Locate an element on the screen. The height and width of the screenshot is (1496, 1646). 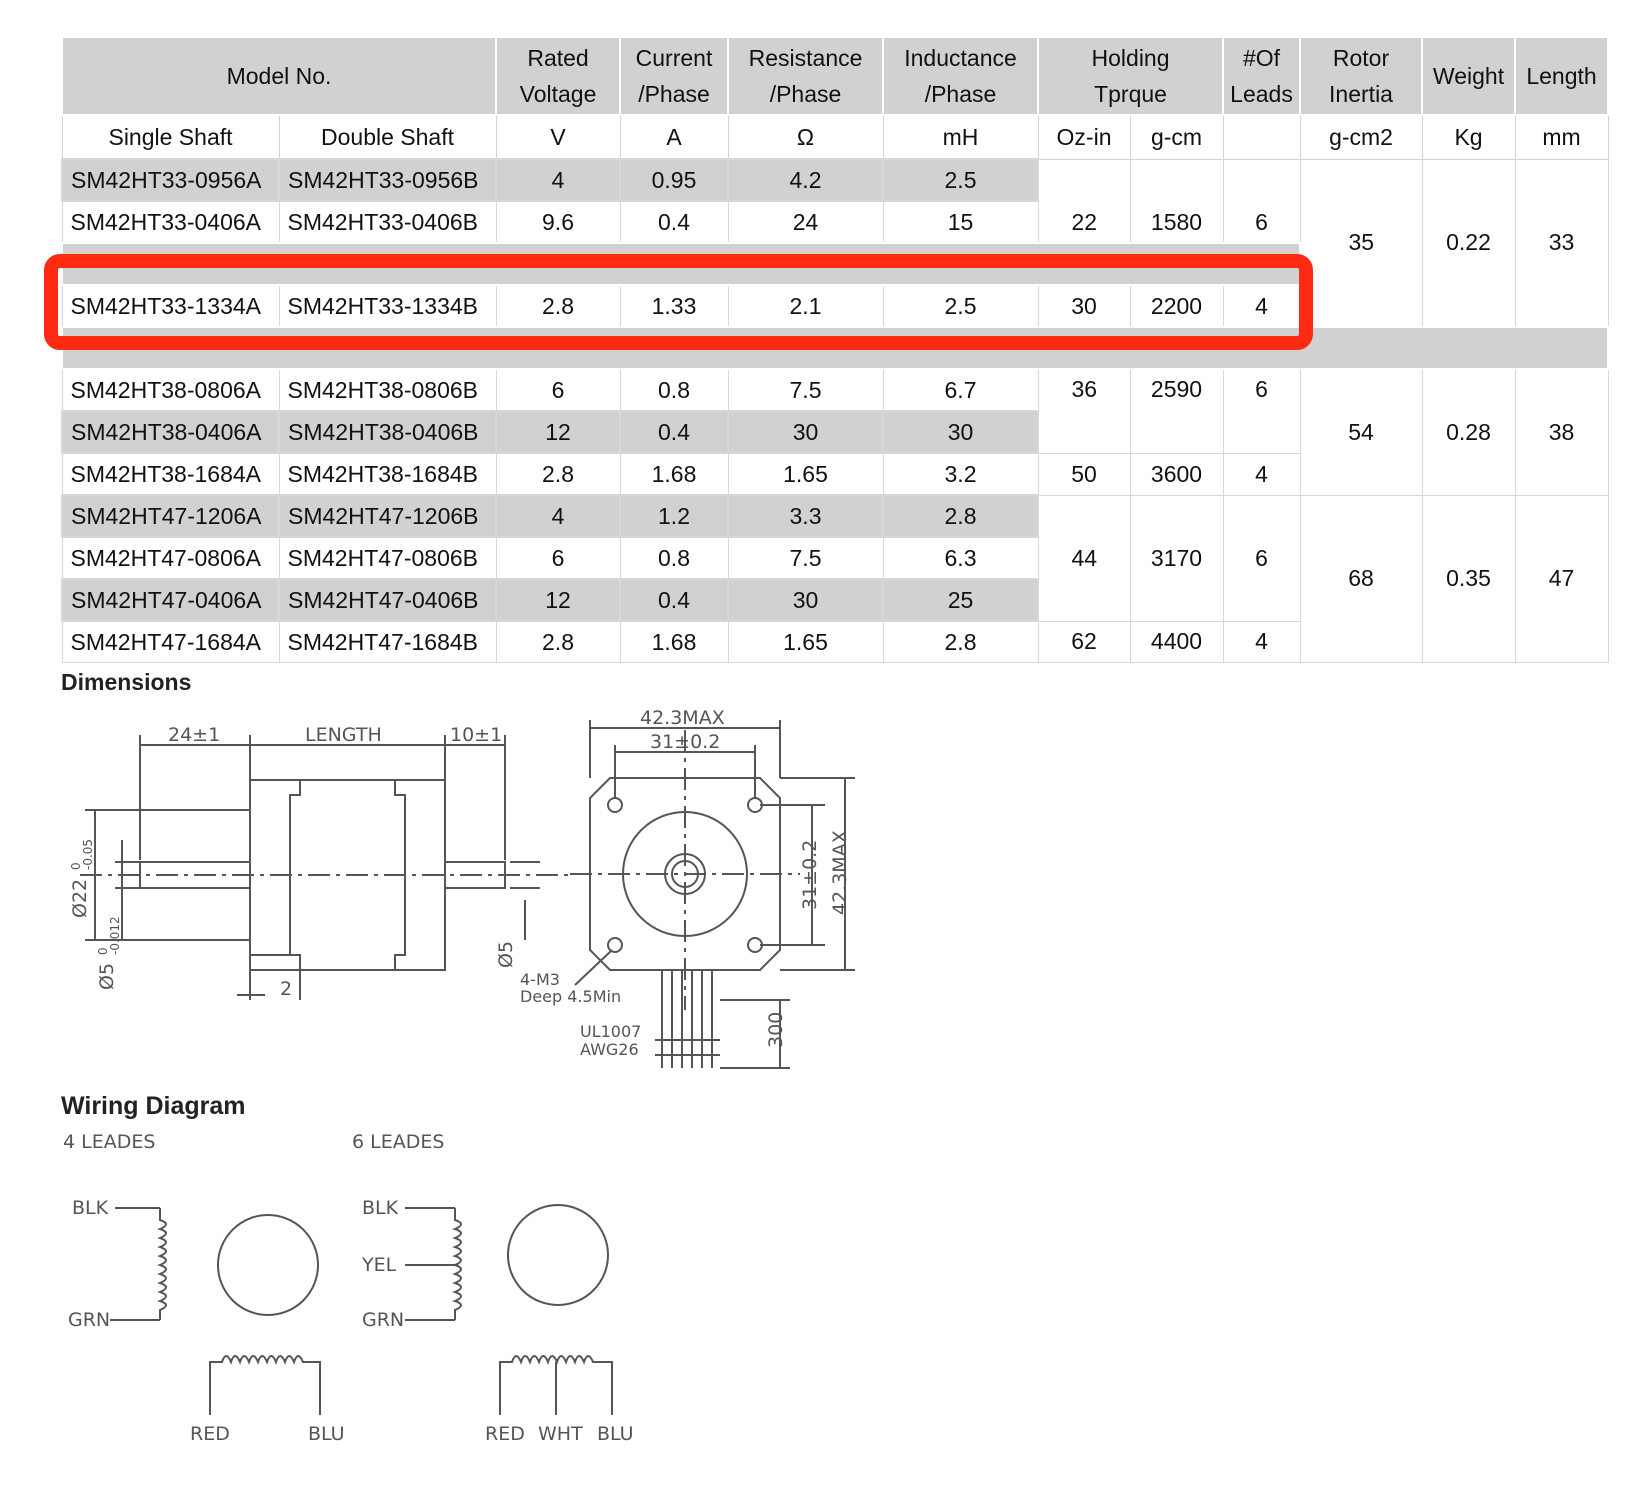
wiring-6-leads: 6 LEADES BLK YEL GRN RED WHT BLU is located at coordinates (493, 1288).